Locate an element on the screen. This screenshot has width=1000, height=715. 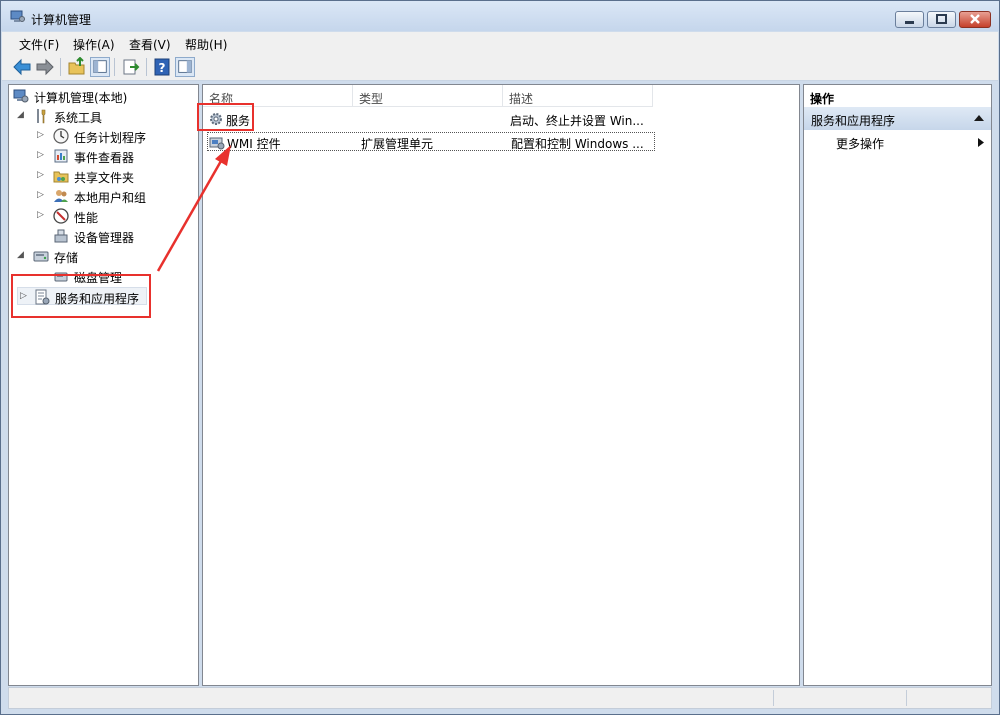
clock-icon is located at coordinates (61, 136).